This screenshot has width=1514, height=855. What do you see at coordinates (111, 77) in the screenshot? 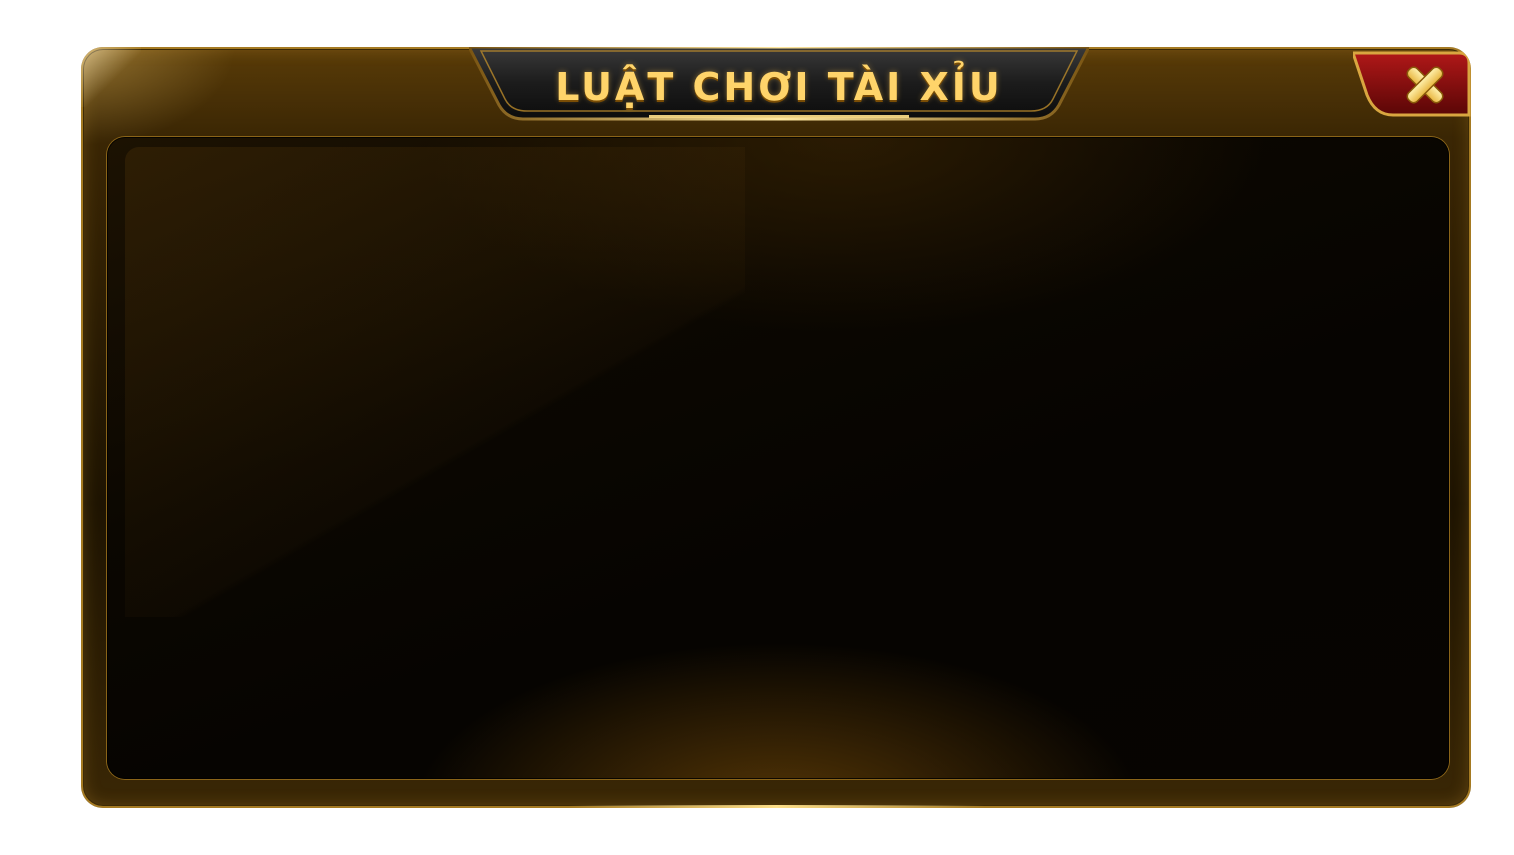
I see `corner-gloss` at bounding box center [111, 77].